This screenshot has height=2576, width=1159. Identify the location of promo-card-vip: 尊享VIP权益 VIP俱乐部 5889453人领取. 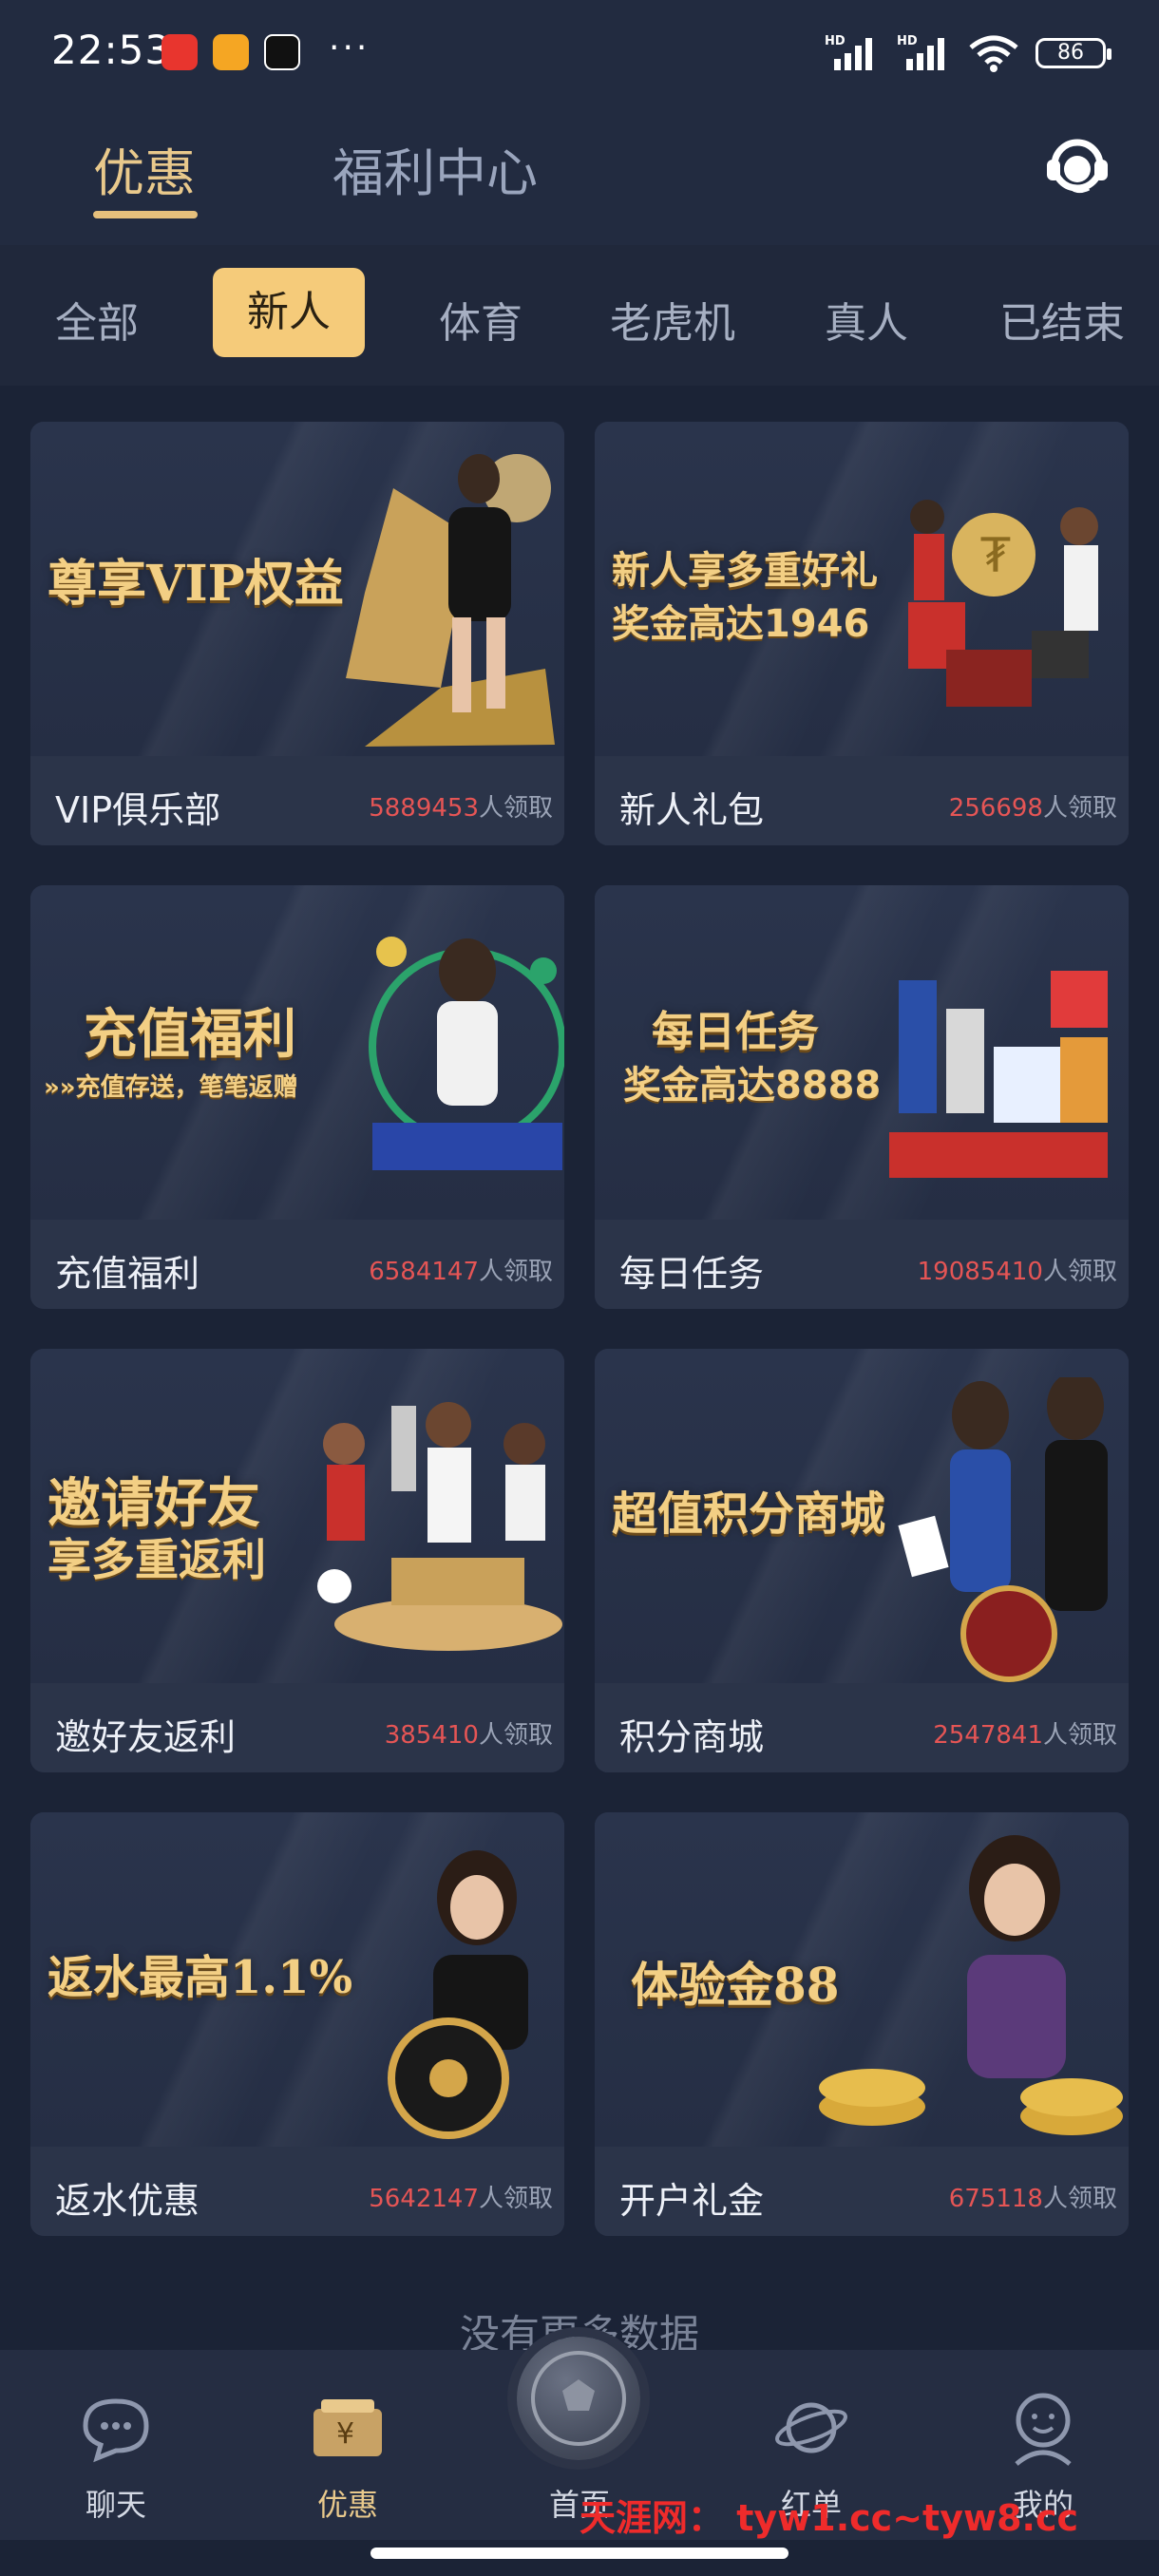
(297, 633).